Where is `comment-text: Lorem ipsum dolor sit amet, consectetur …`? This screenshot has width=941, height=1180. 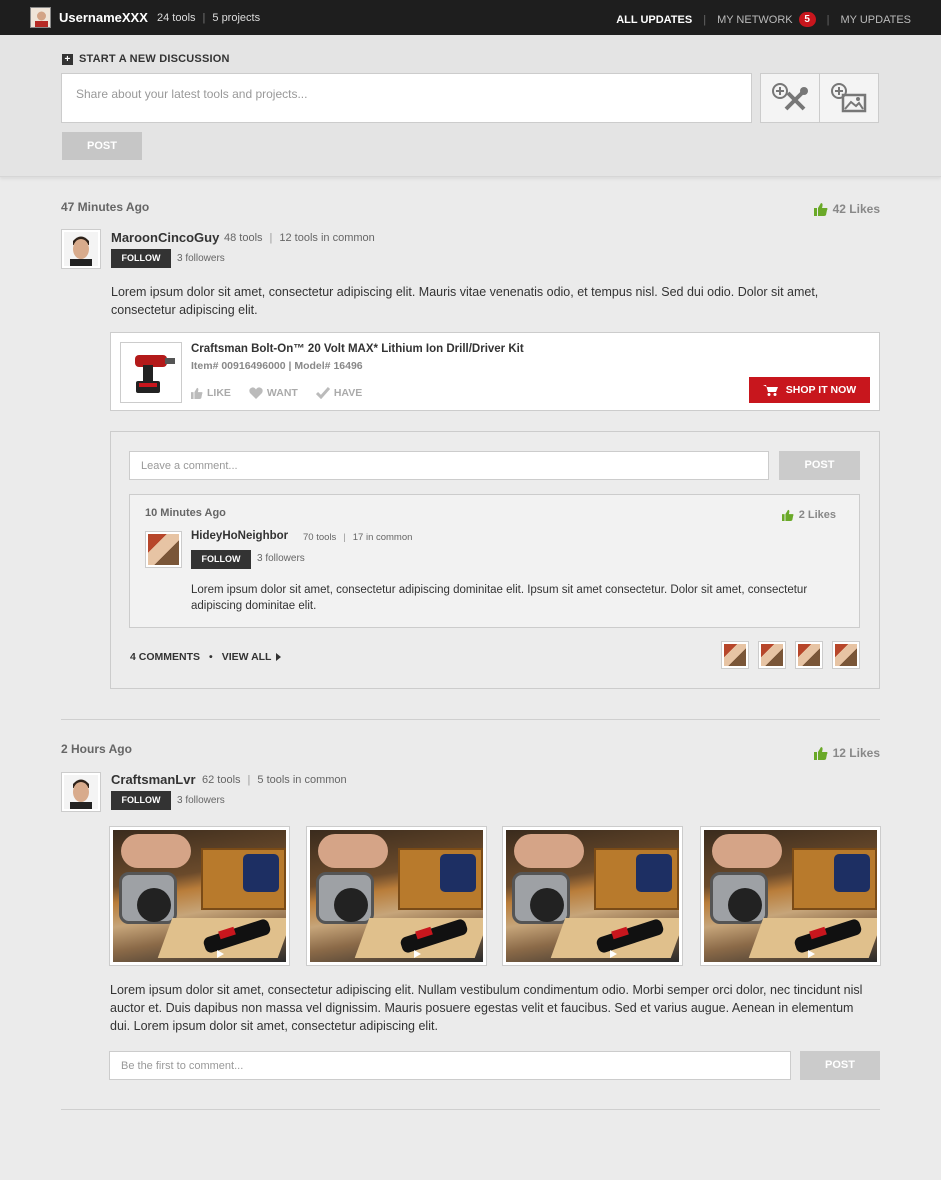
comment-text: Lorem ipsum dolor sit amet, consectetur … is located at coordinates (499, 598).